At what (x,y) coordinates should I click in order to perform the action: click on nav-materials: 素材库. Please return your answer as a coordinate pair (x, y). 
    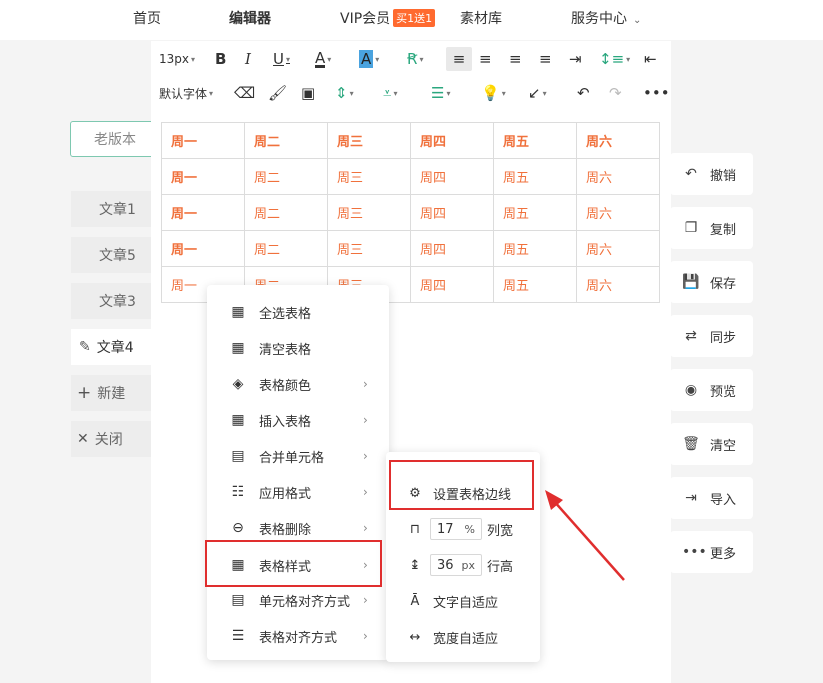
    Looking at the image, I should click on (481, 18).